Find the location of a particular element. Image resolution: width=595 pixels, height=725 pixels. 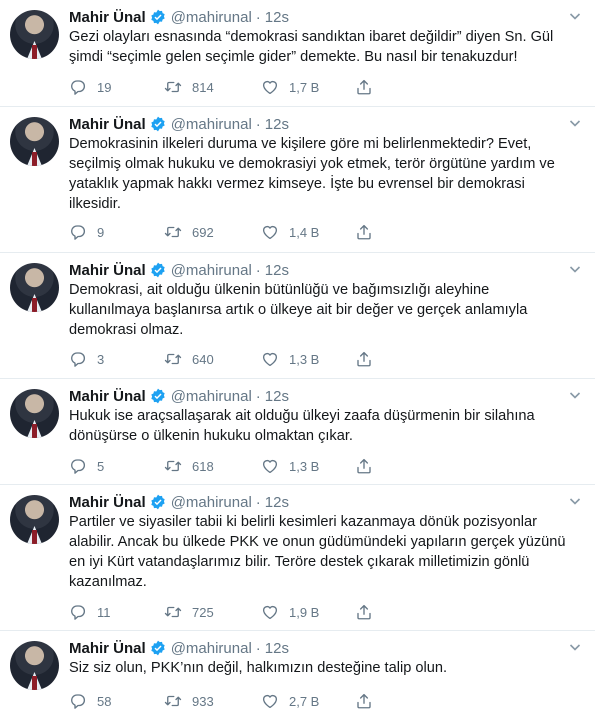

like-count: 1,4 B is located at coordinates (304, 232).